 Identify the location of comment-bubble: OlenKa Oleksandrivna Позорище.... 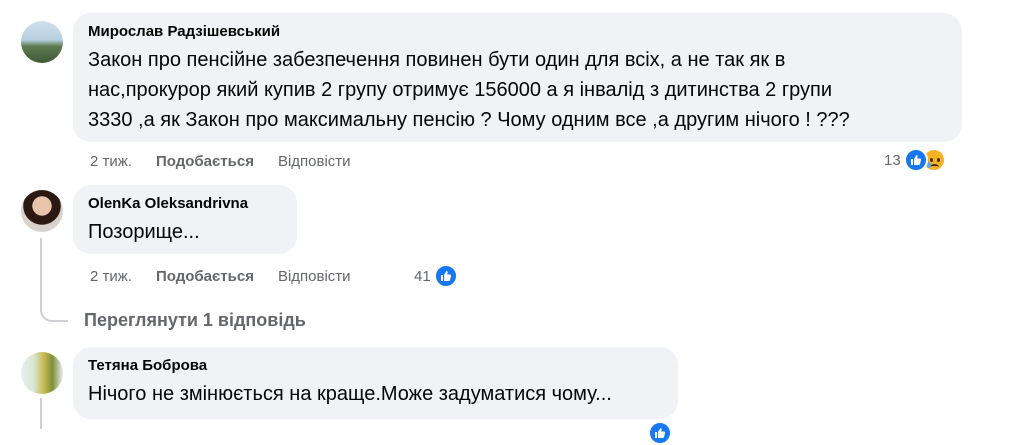
(185, 219).